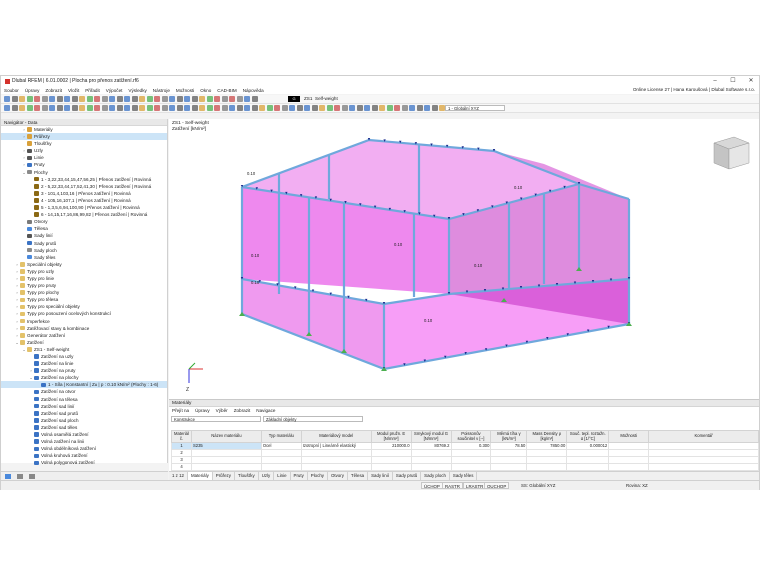  I want to click on navigator-item: › Pruty, so click(84, 164).